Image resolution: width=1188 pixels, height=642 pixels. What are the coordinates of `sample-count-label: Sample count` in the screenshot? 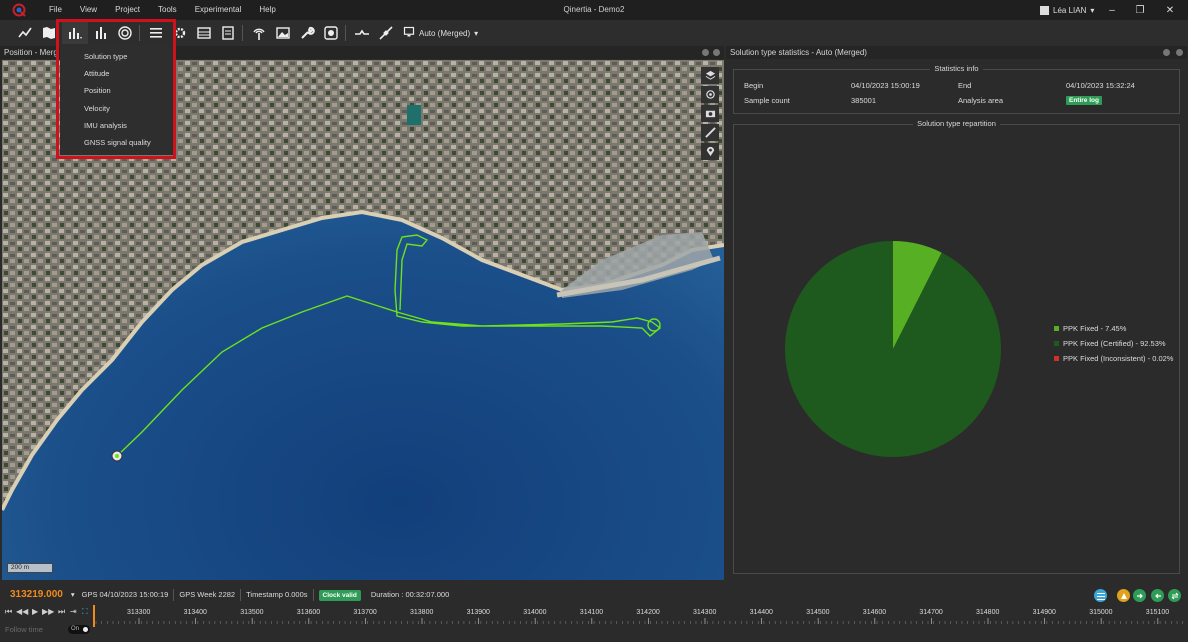 It's located at (767, 100).